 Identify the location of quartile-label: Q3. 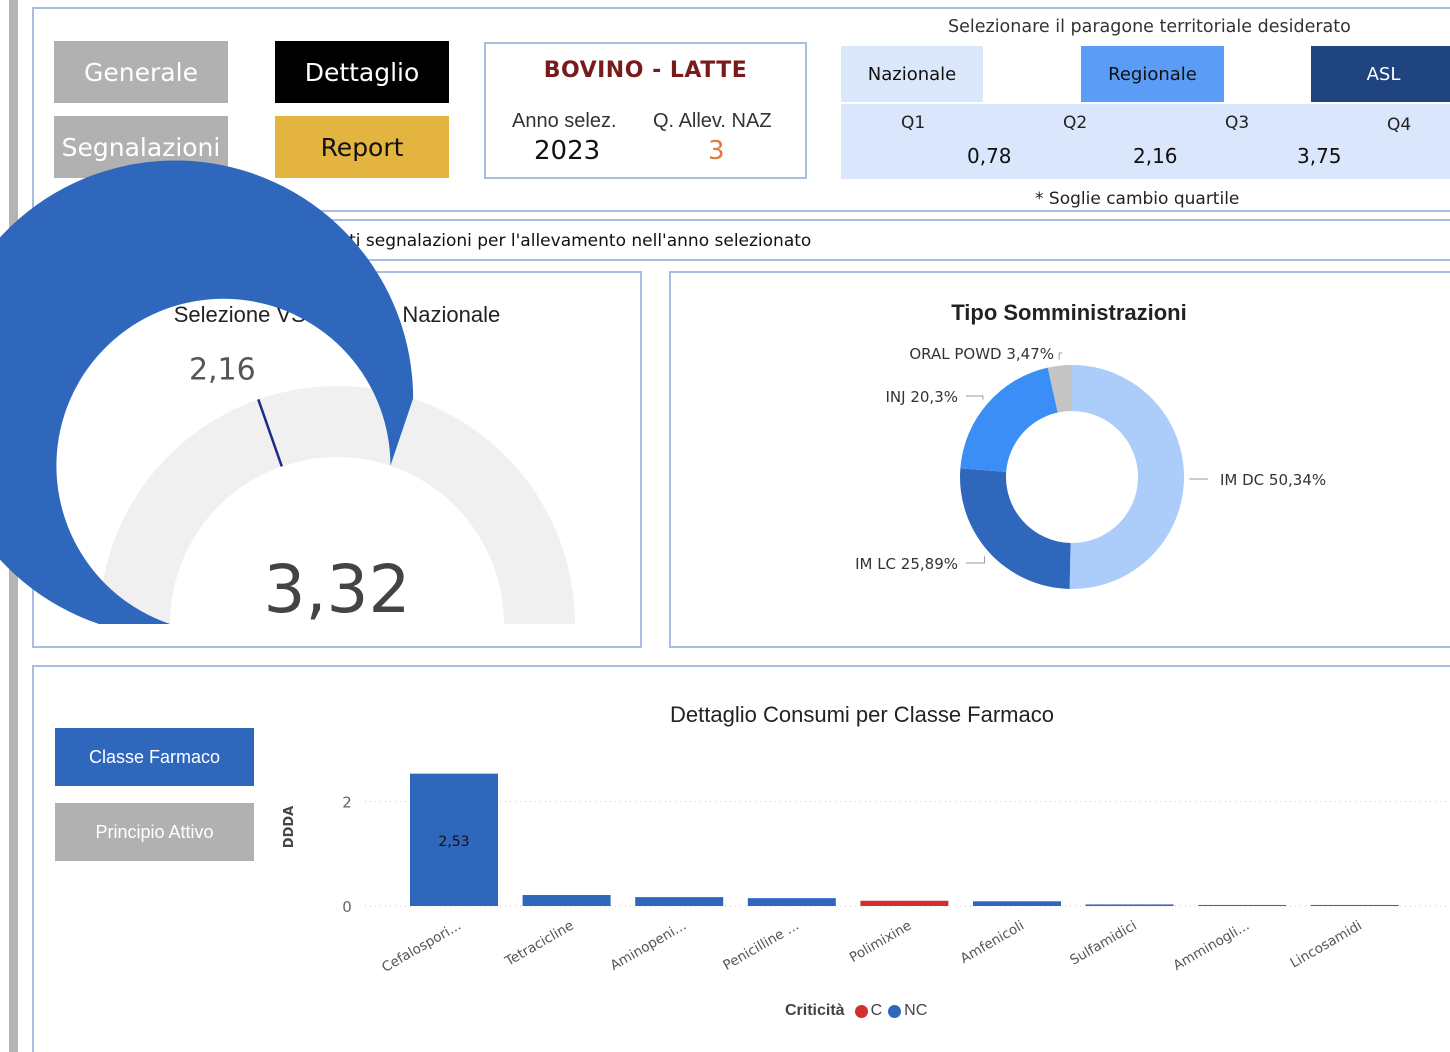
(1237, 123).